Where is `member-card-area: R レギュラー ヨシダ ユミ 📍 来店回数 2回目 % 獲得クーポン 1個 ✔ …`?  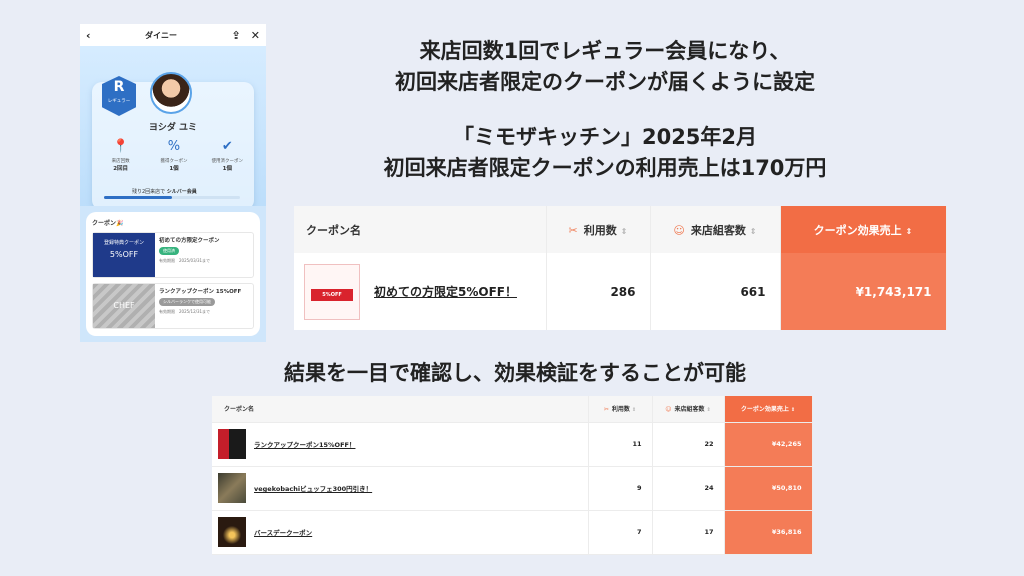 member-card-area: R レギュラー ヨシダ ユミ 📍 来店回数 2回目 % 獲得クーポン 1個 ✔ … is located at coordinates (173, 137).